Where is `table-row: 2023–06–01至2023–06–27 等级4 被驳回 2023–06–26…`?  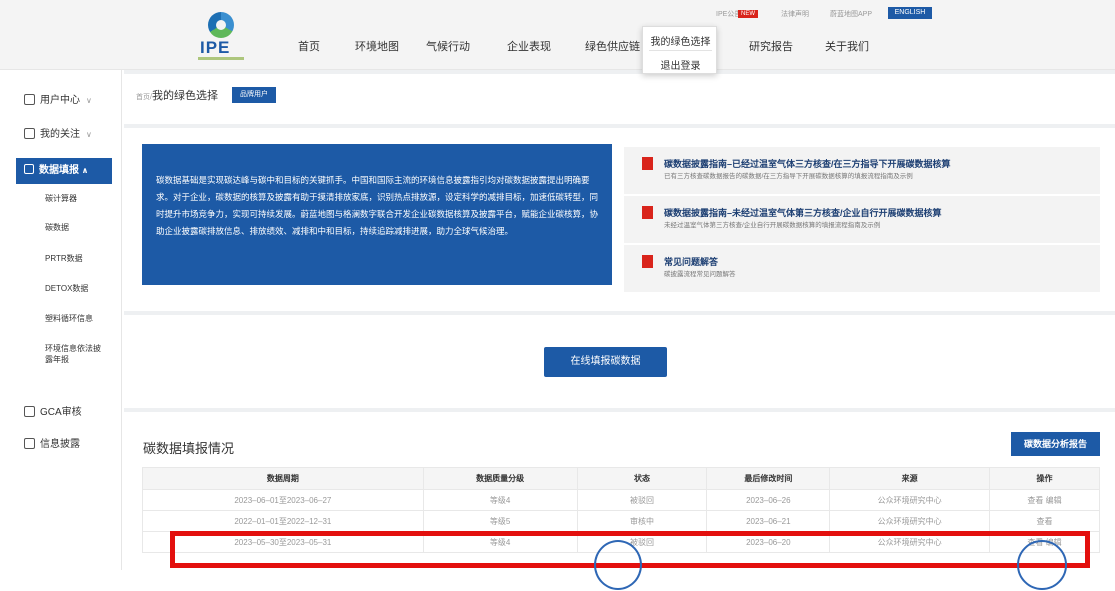 table-row: 2023–06–01至2023–06–27 等级4 被驳回 2023–06–26… is located at coordinates (621, 500).